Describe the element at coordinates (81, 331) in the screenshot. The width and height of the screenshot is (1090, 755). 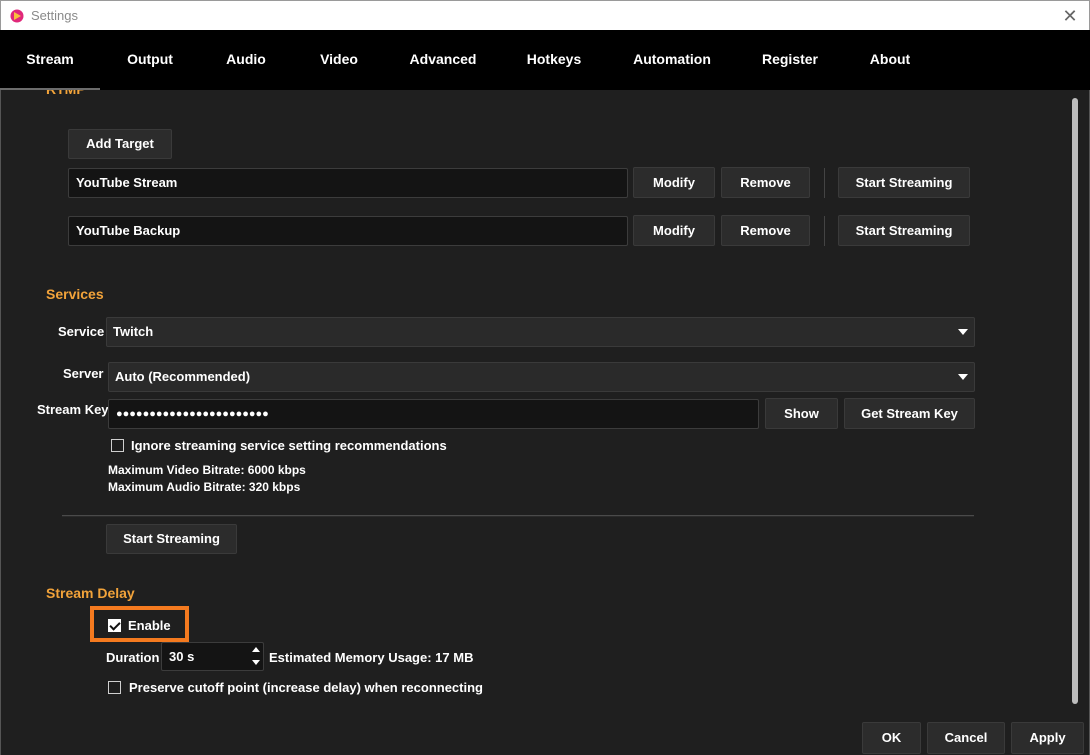
I see `service-label: Service` at that location.